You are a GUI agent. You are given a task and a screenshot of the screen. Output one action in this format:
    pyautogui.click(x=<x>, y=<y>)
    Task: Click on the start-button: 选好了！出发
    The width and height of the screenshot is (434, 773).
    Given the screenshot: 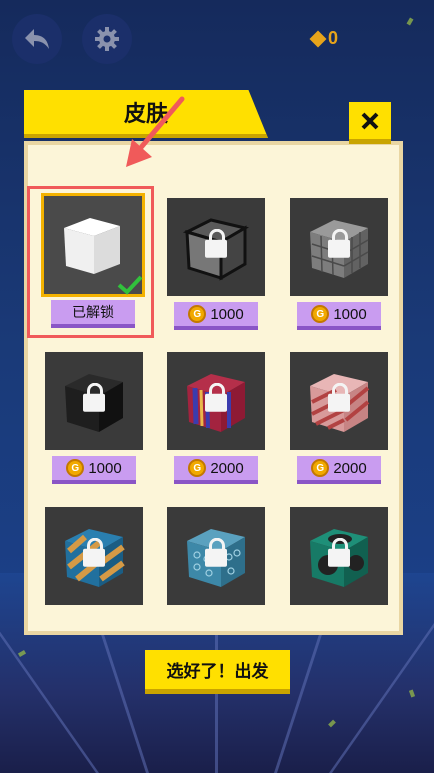 What is the action you would take?
    pyautogui.click(x=217, y=672)
    